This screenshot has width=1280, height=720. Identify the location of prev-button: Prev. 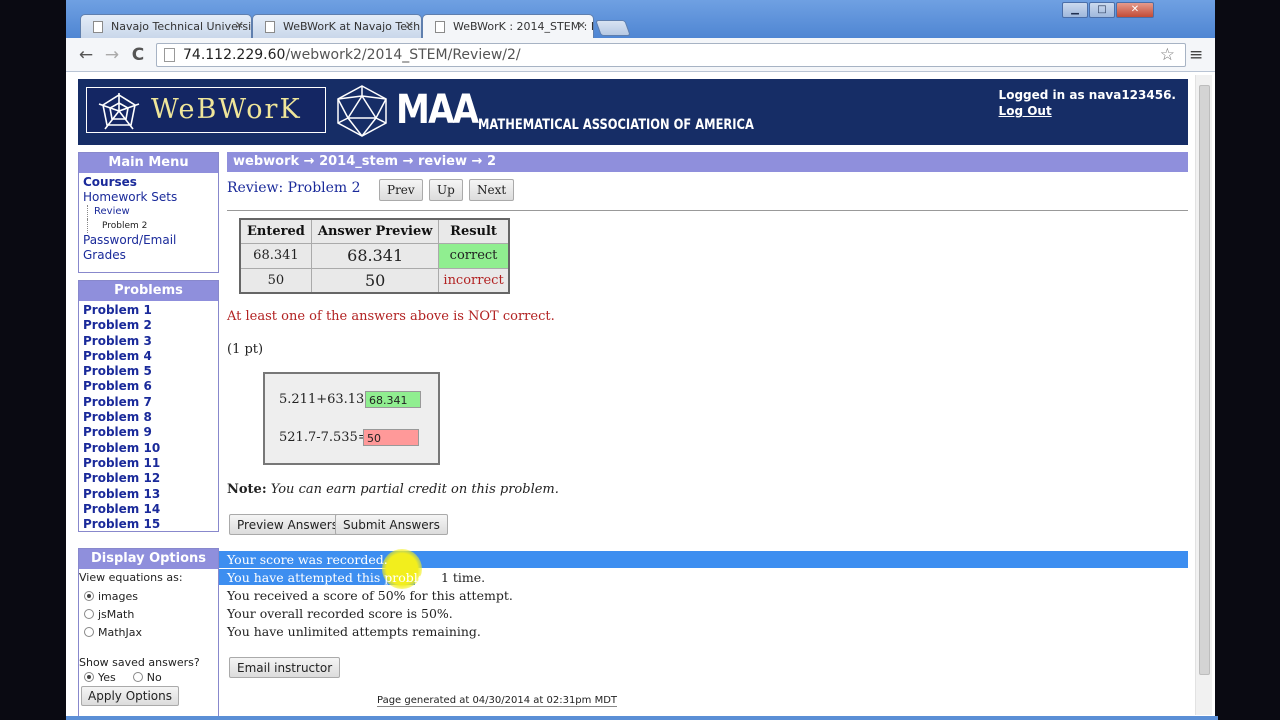
(401, 190).